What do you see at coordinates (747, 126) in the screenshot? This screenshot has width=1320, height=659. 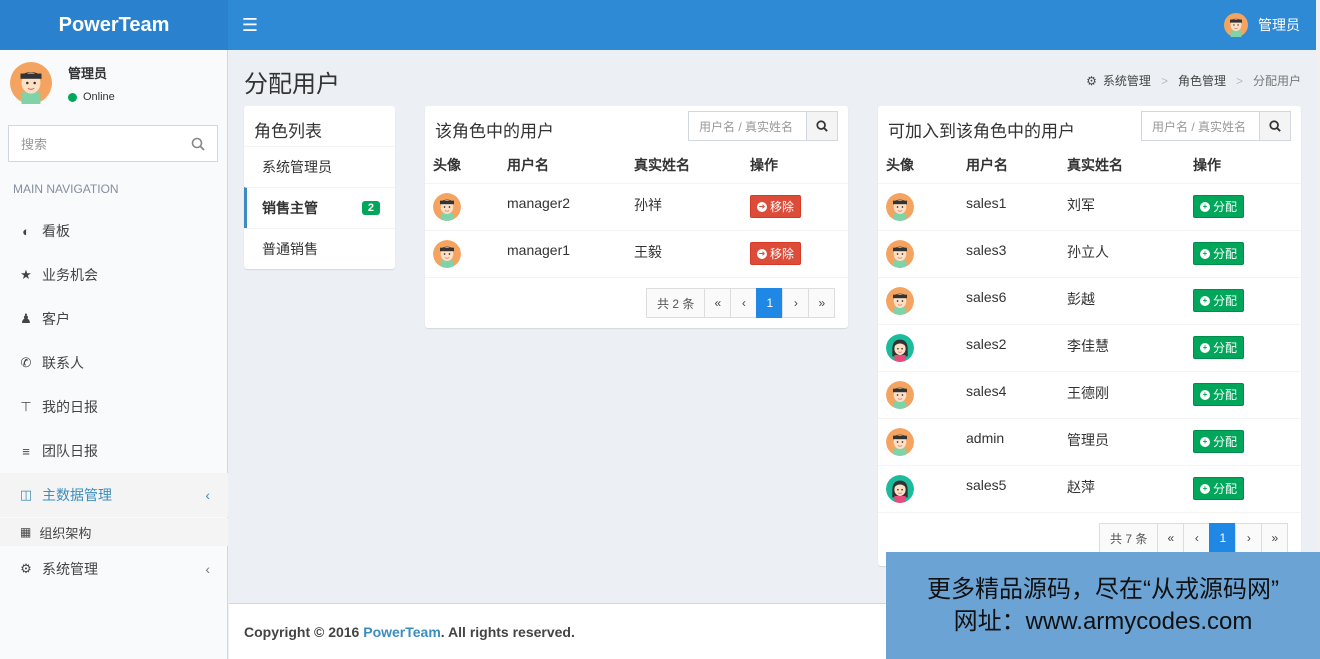 I see `members-search-input: 用户名 / 真实姓名` at bounding box center [747, 126].